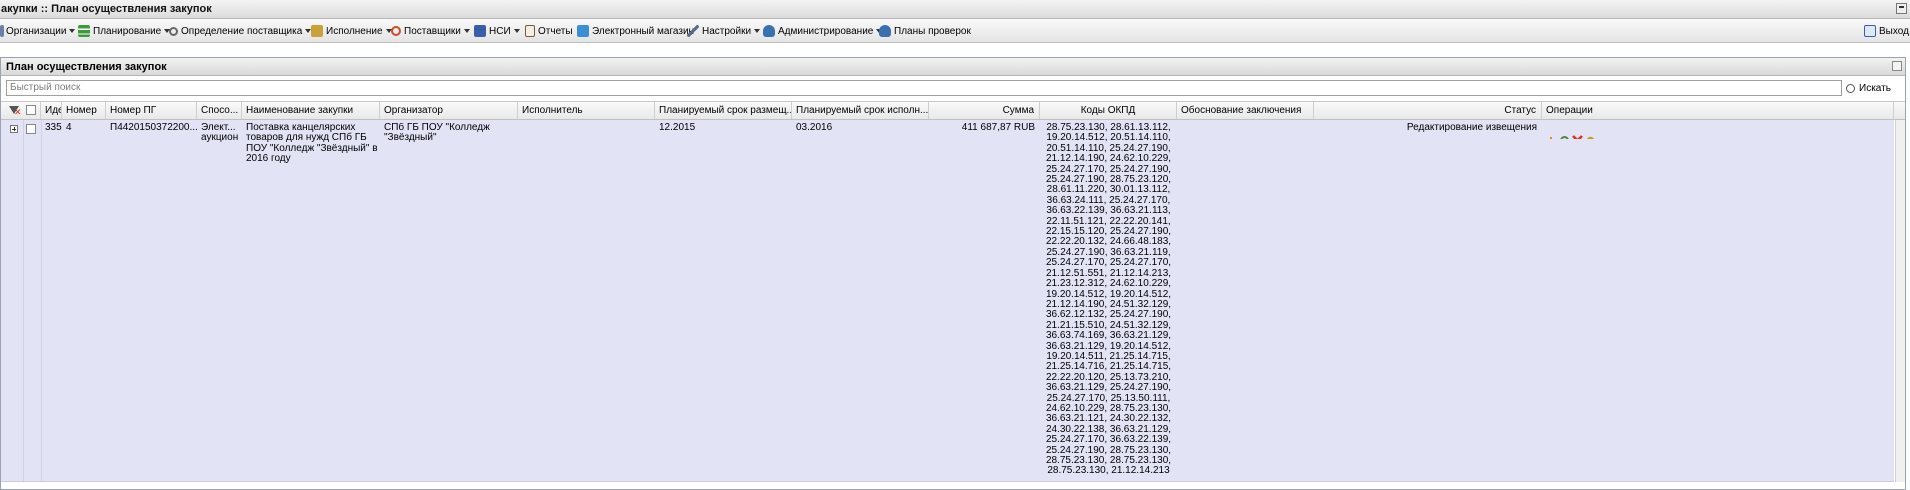 This screenshot has width=1910, height=490. What do you see at coordinates (12, 110) in the screenshot?
I see `clear-filter-button: ✕` at bounding box center [12, 110].